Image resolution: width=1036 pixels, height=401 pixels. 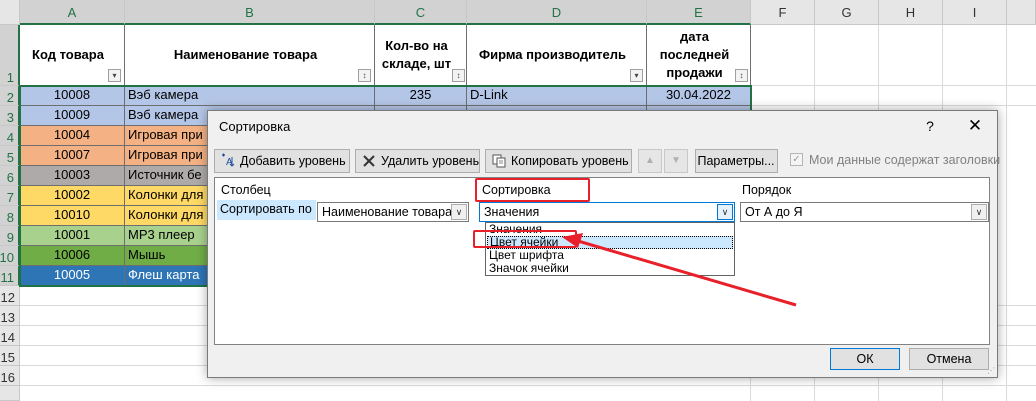 I want to click on table-cell-code: 10007, so click(x=72, y=156).